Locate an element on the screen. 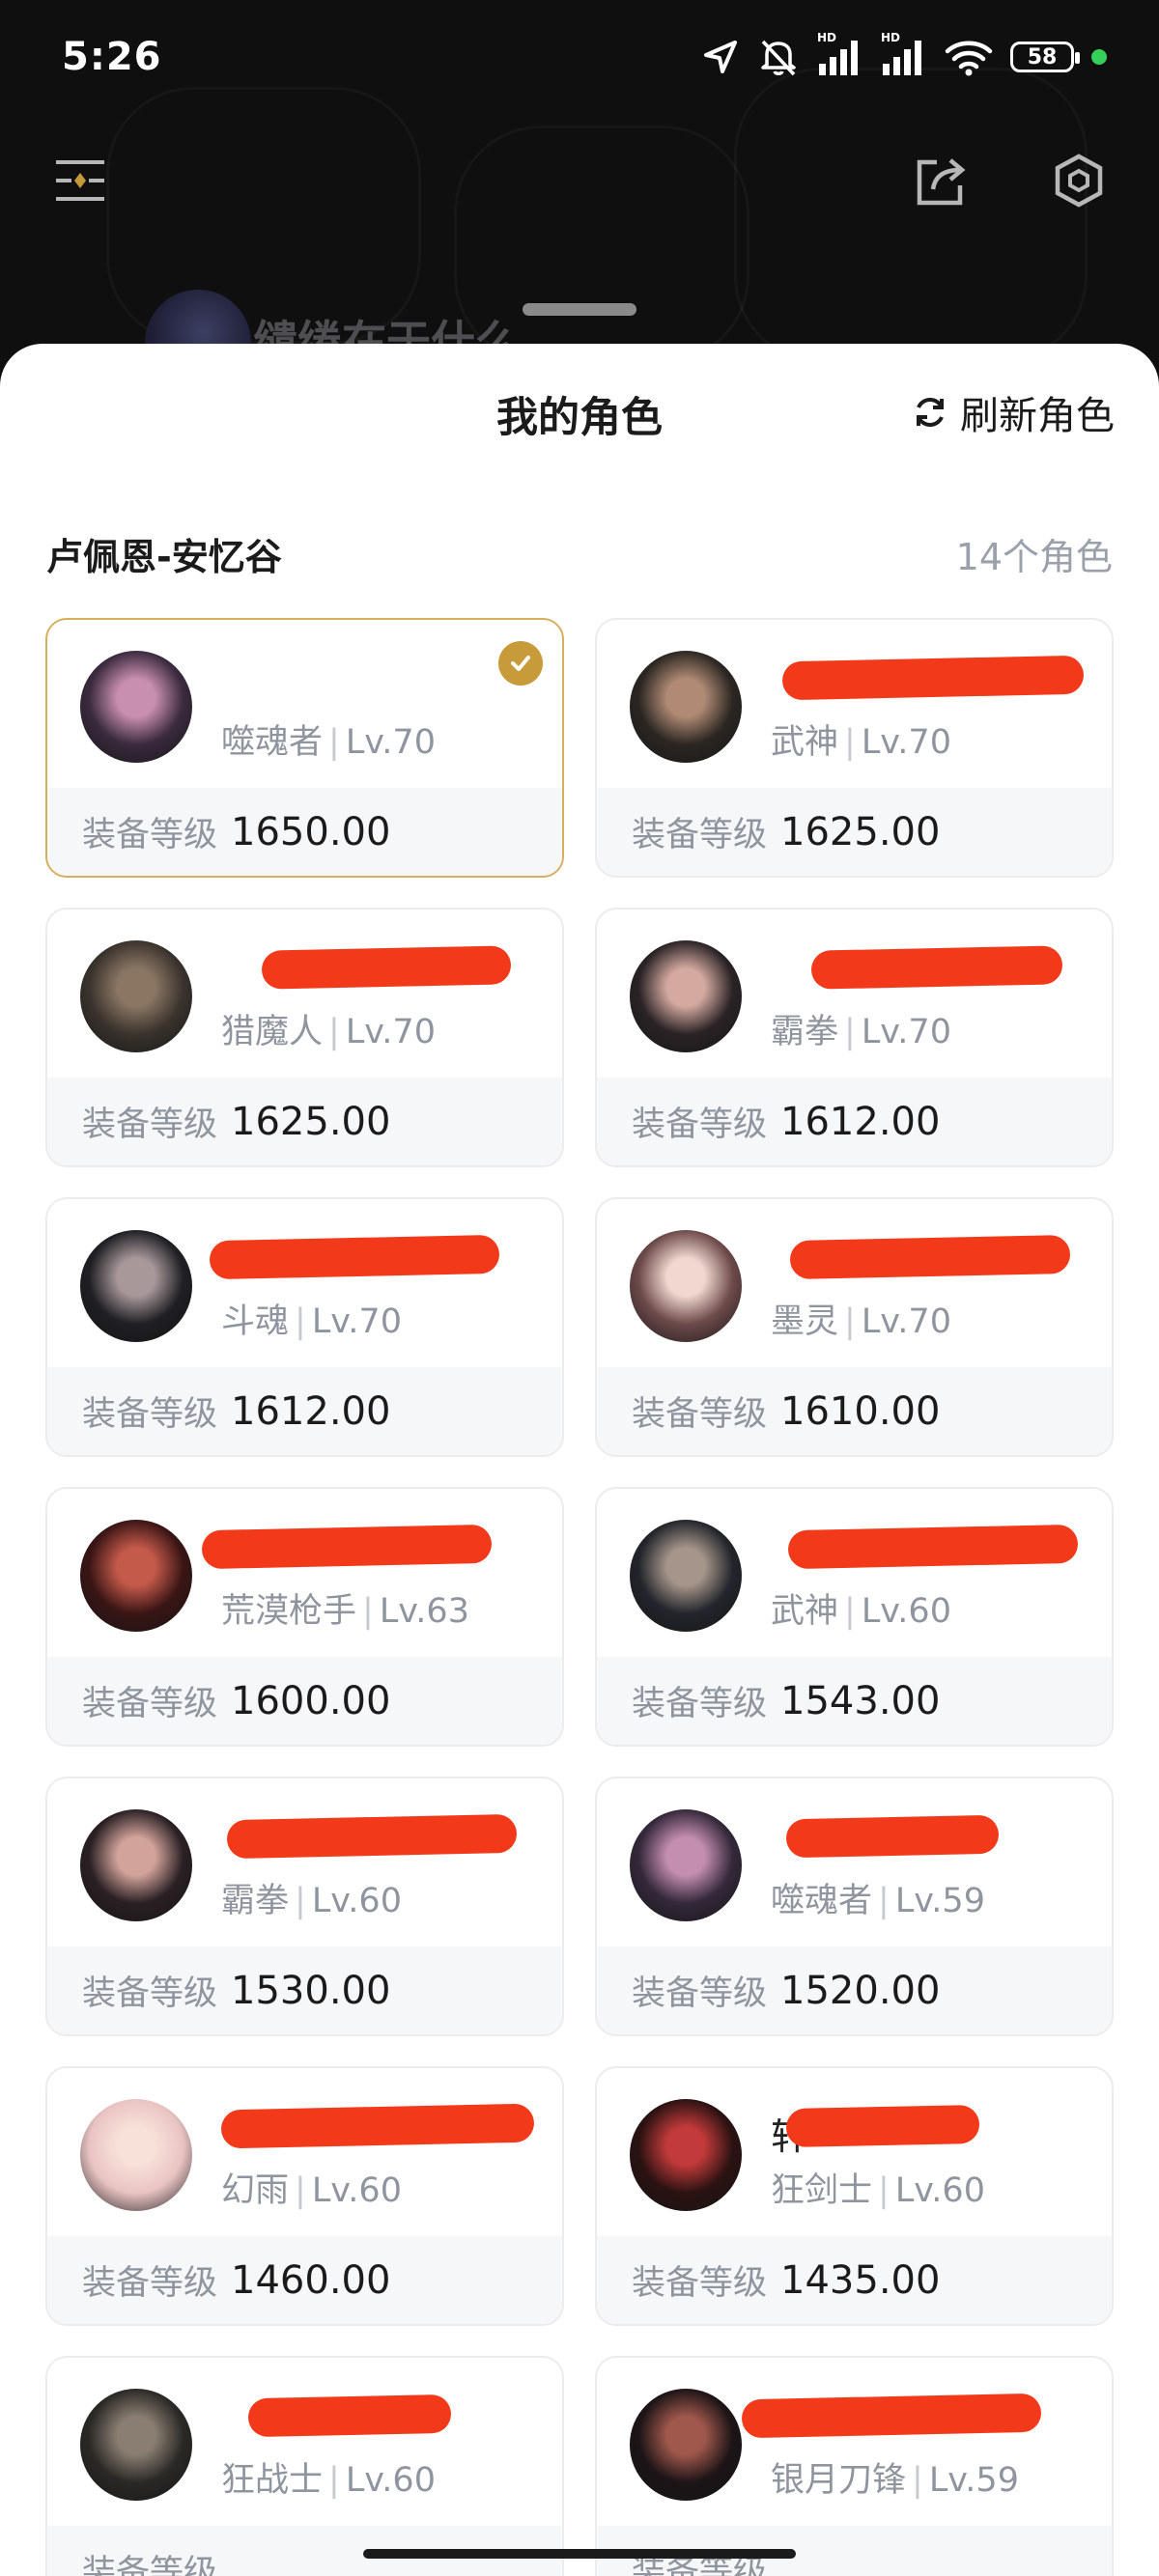 The image size is (1159, 2576). character-class-level: 猎魔人 | Lv.70 is located at coordinates (328, 1028).